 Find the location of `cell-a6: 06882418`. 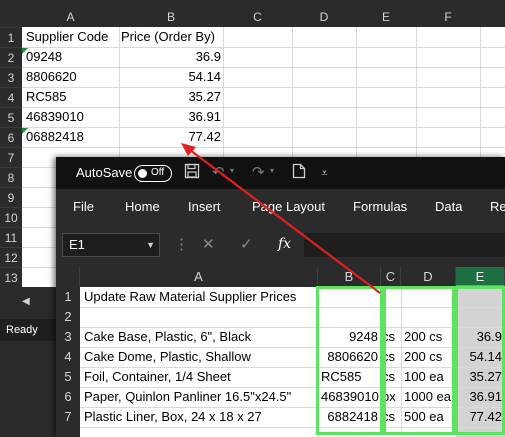

cell-a6: 06882418 is located at coordinates (71, 137).